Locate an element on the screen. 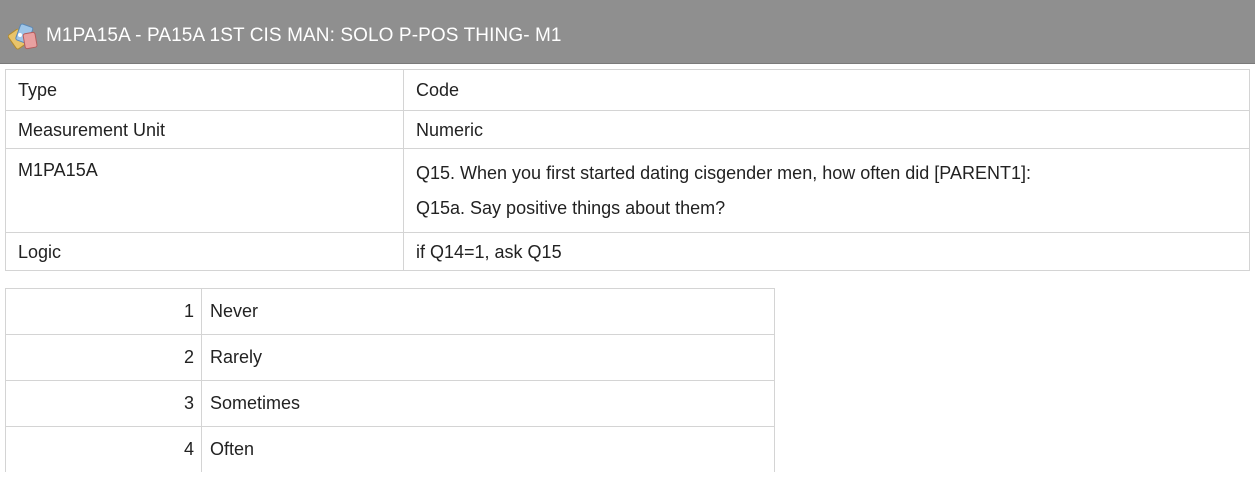 Image resolution: width=1255 pixels, height=504 pixels. code-value: 4 is located at coordinates (103, 449).